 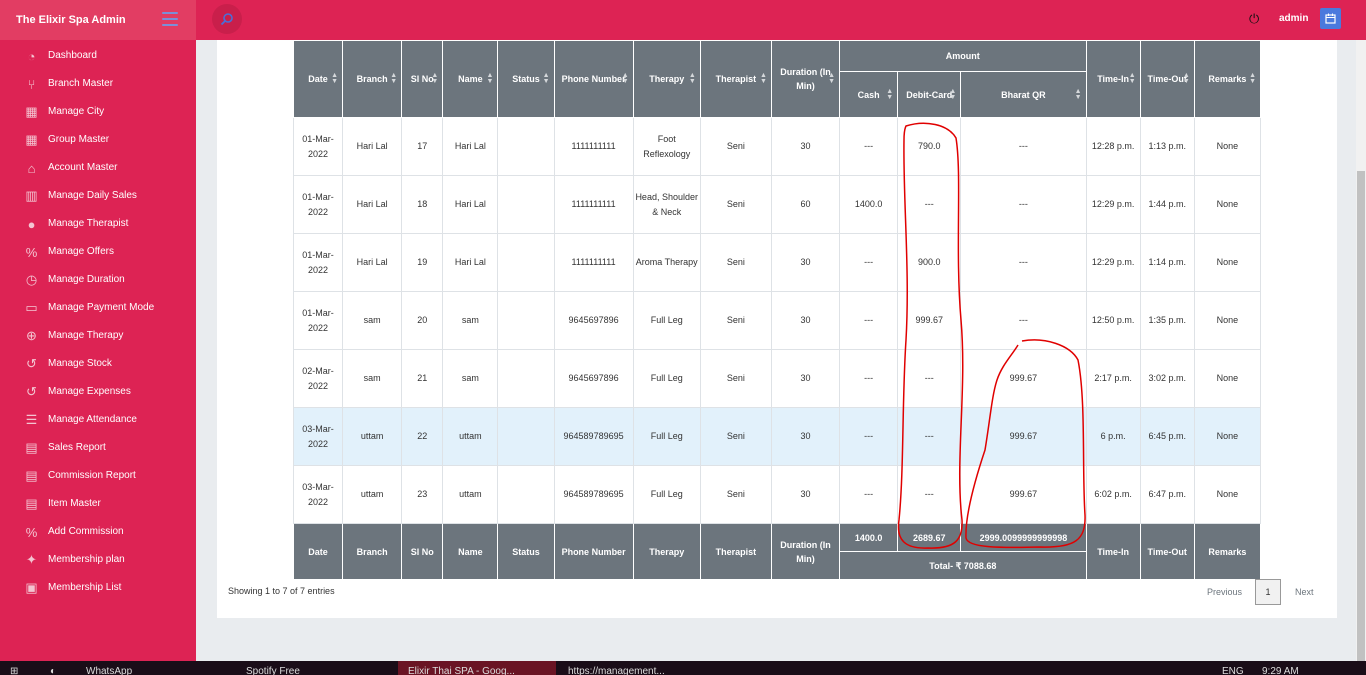 What do you see at coordinates (98, 308) in the screenshot?
I see `sidebar-item-manage-payment-mode: ▭ Manage Payment Mode` at bounding box center [98, 308].